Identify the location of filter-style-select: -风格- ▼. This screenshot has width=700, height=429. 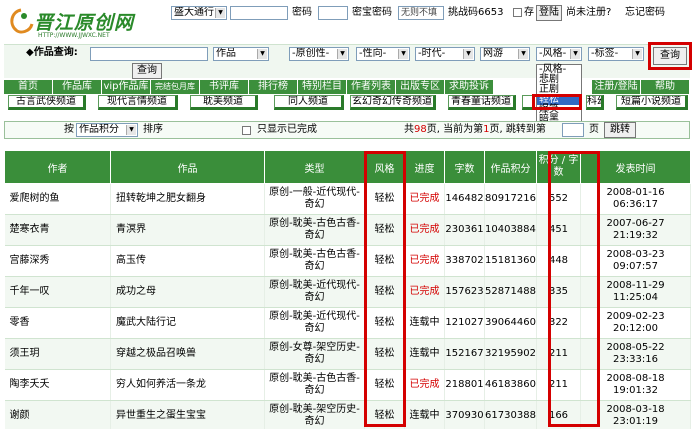
(559, 54).